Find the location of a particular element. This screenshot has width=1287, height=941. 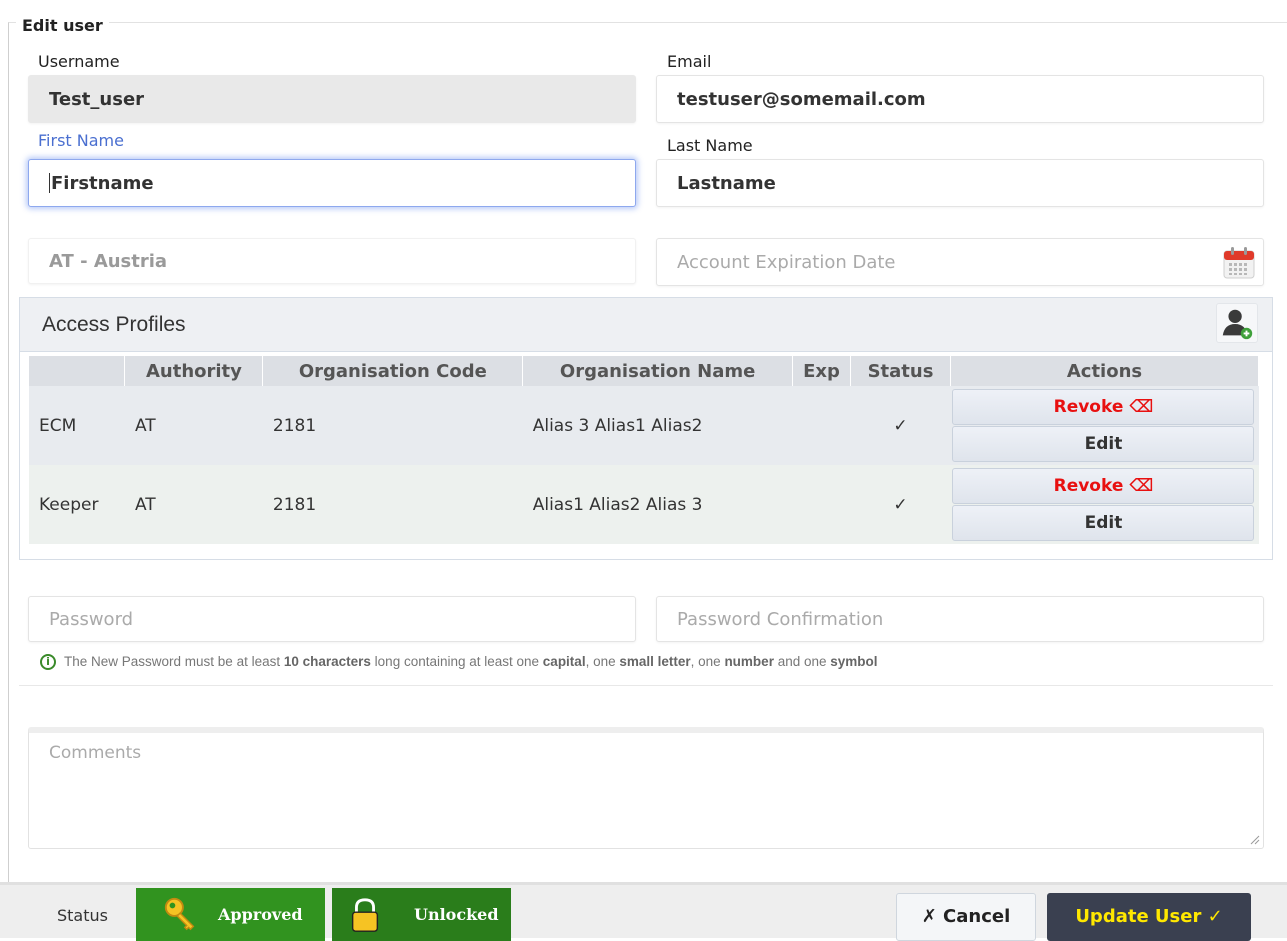

access-profiles-title: Access Profiles is located at coordinates (114, 324).